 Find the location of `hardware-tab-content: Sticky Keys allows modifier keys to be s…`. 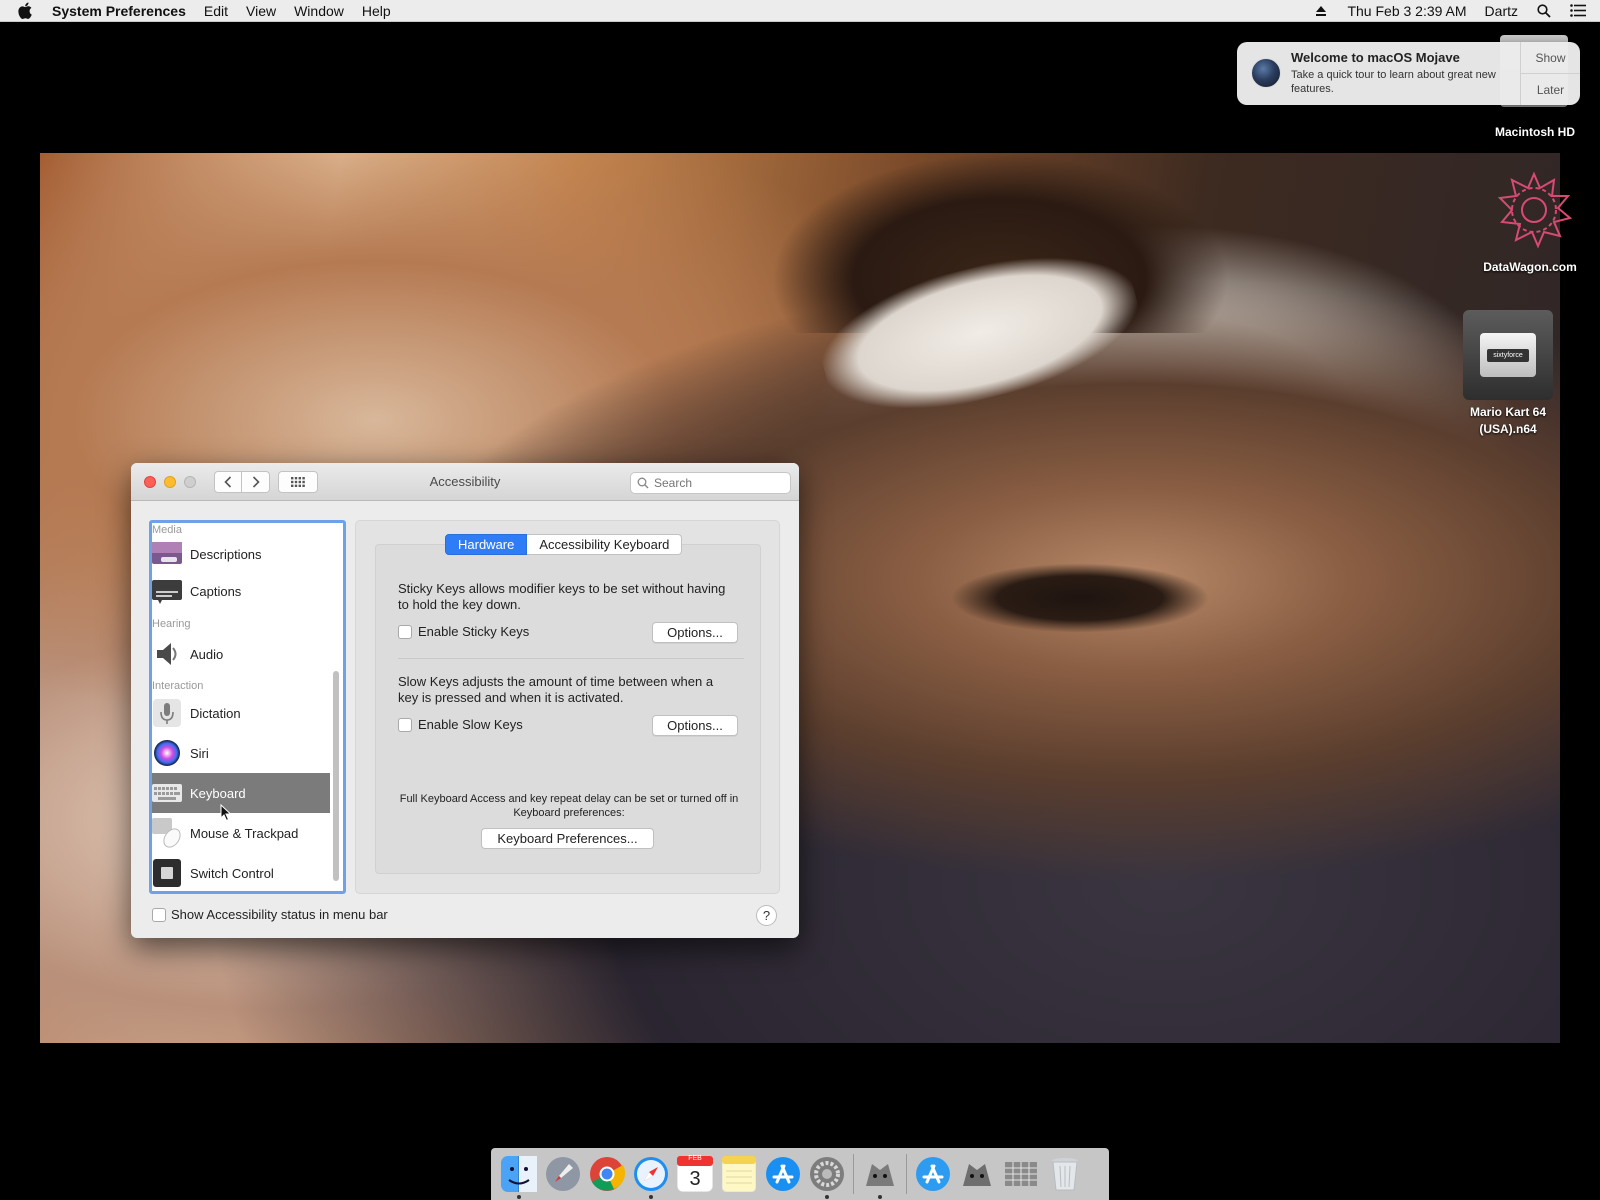

hardware-tab-content: Sticky Keys allows modifier keys to be s… is located at coordinates (568, 709).